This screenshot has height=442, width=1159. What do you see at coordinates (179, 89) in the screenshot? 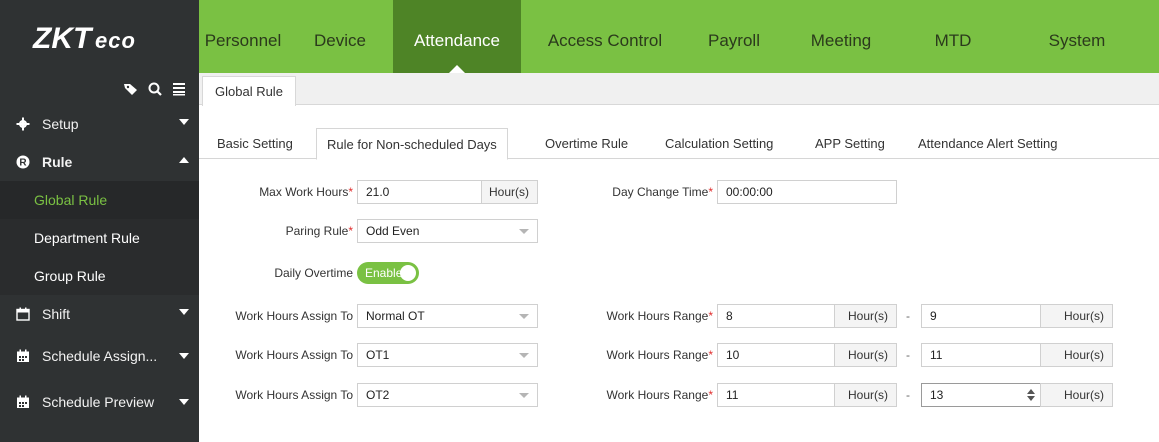
I see `menu-list-icon` at bounding box center [179, 89].